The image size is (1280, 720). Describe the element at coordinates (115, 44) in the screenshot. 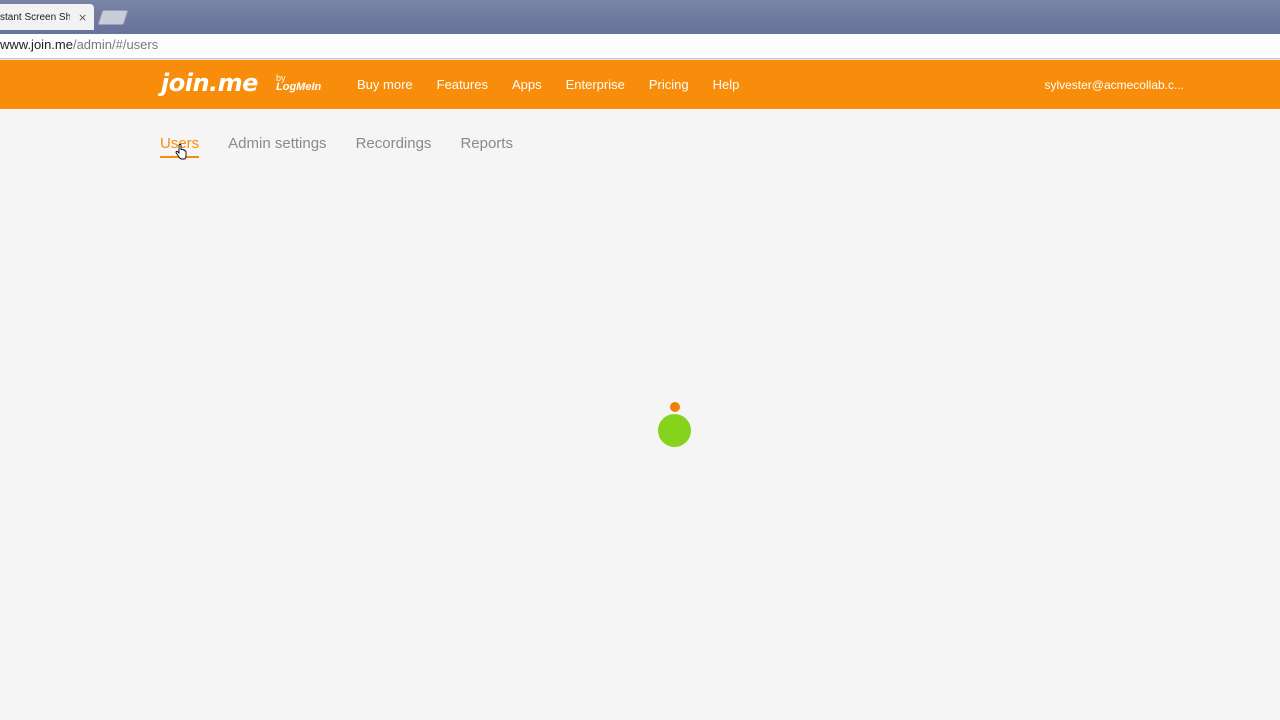

I see `url-path: /admin/#/users` at that location.